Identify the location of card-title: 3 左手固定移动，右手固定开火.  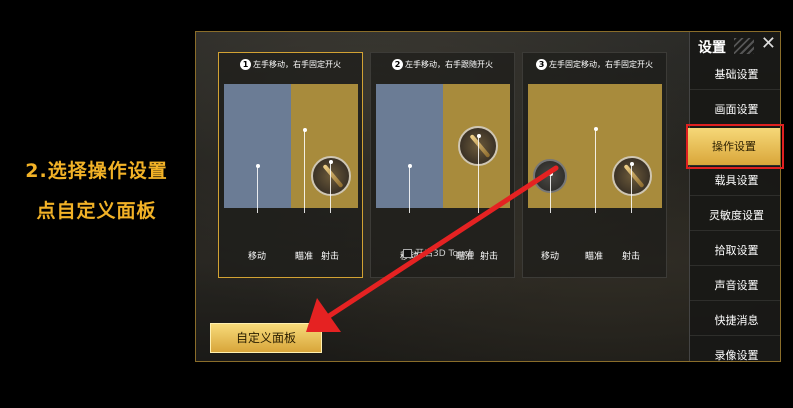
(594, 64).